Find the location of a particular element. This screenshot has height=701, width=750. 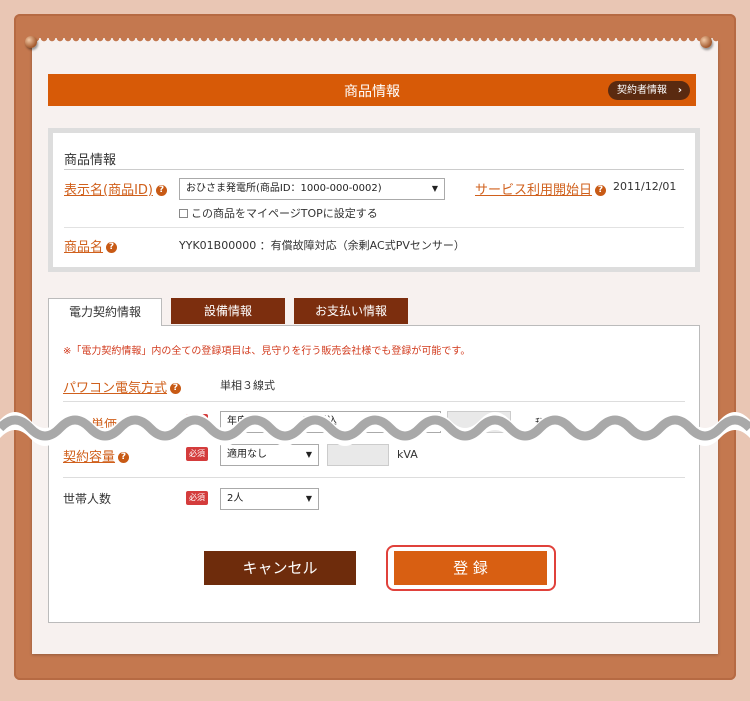

display-name-row: 表示名(商品ID)? is located at coordinates (115, 188).